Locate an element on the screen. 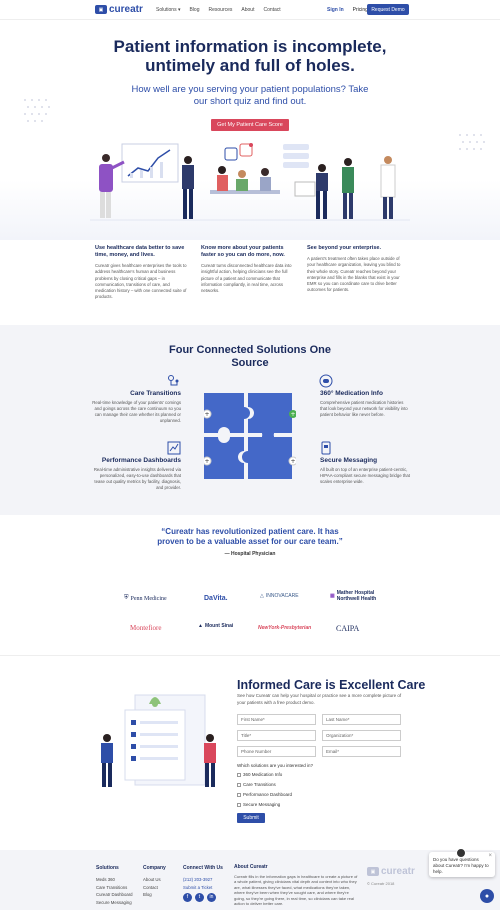 This screenshot has width=500, height=910. footer-company: Company About Us Contact Blog is located at coordinates (154, 882).